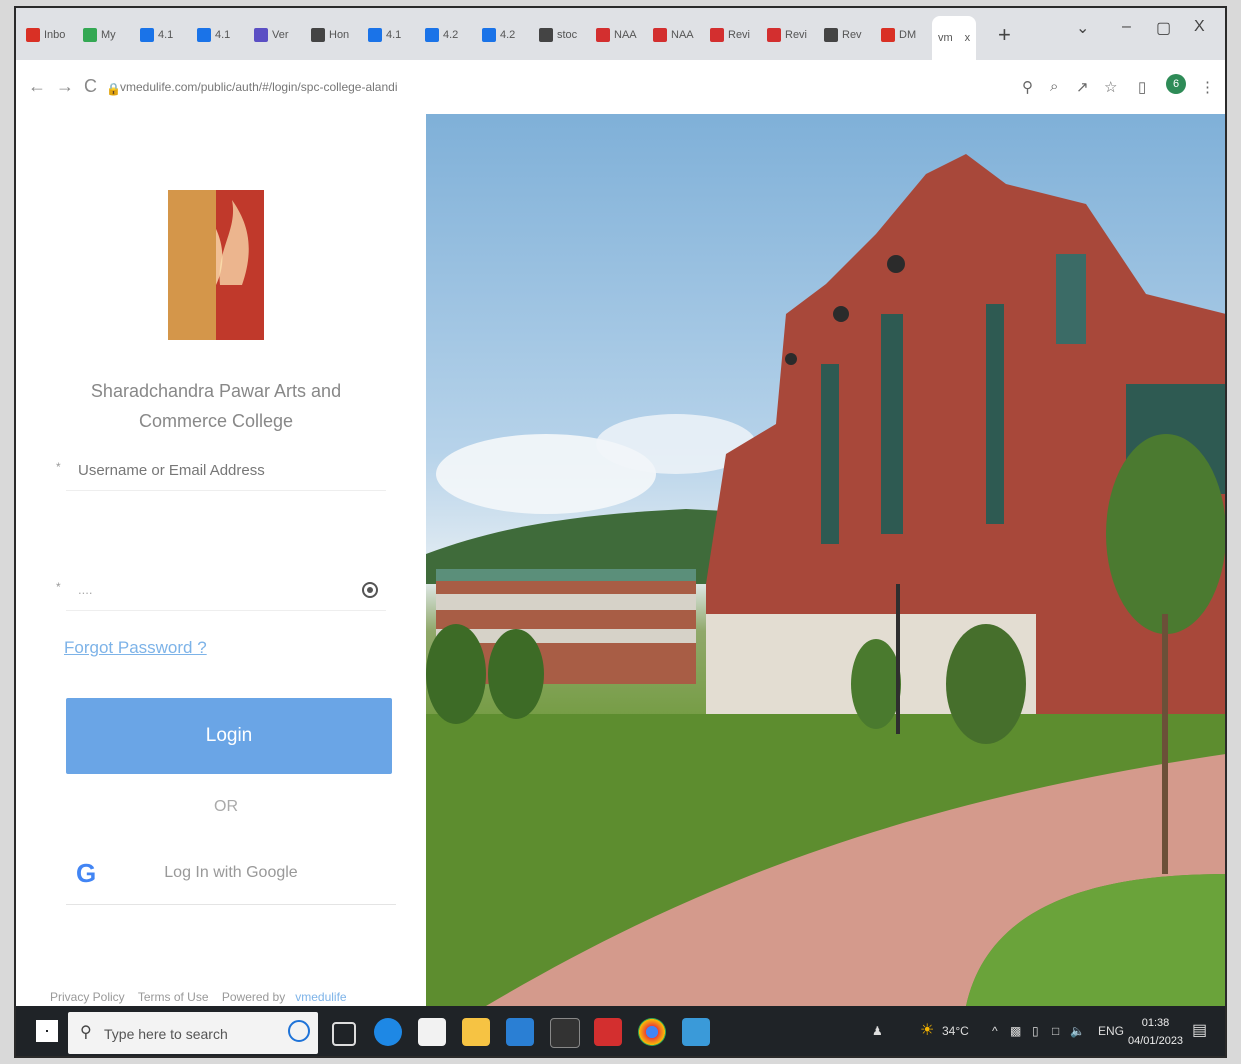  I want to click on cortana-icon, so click(299, 1031).